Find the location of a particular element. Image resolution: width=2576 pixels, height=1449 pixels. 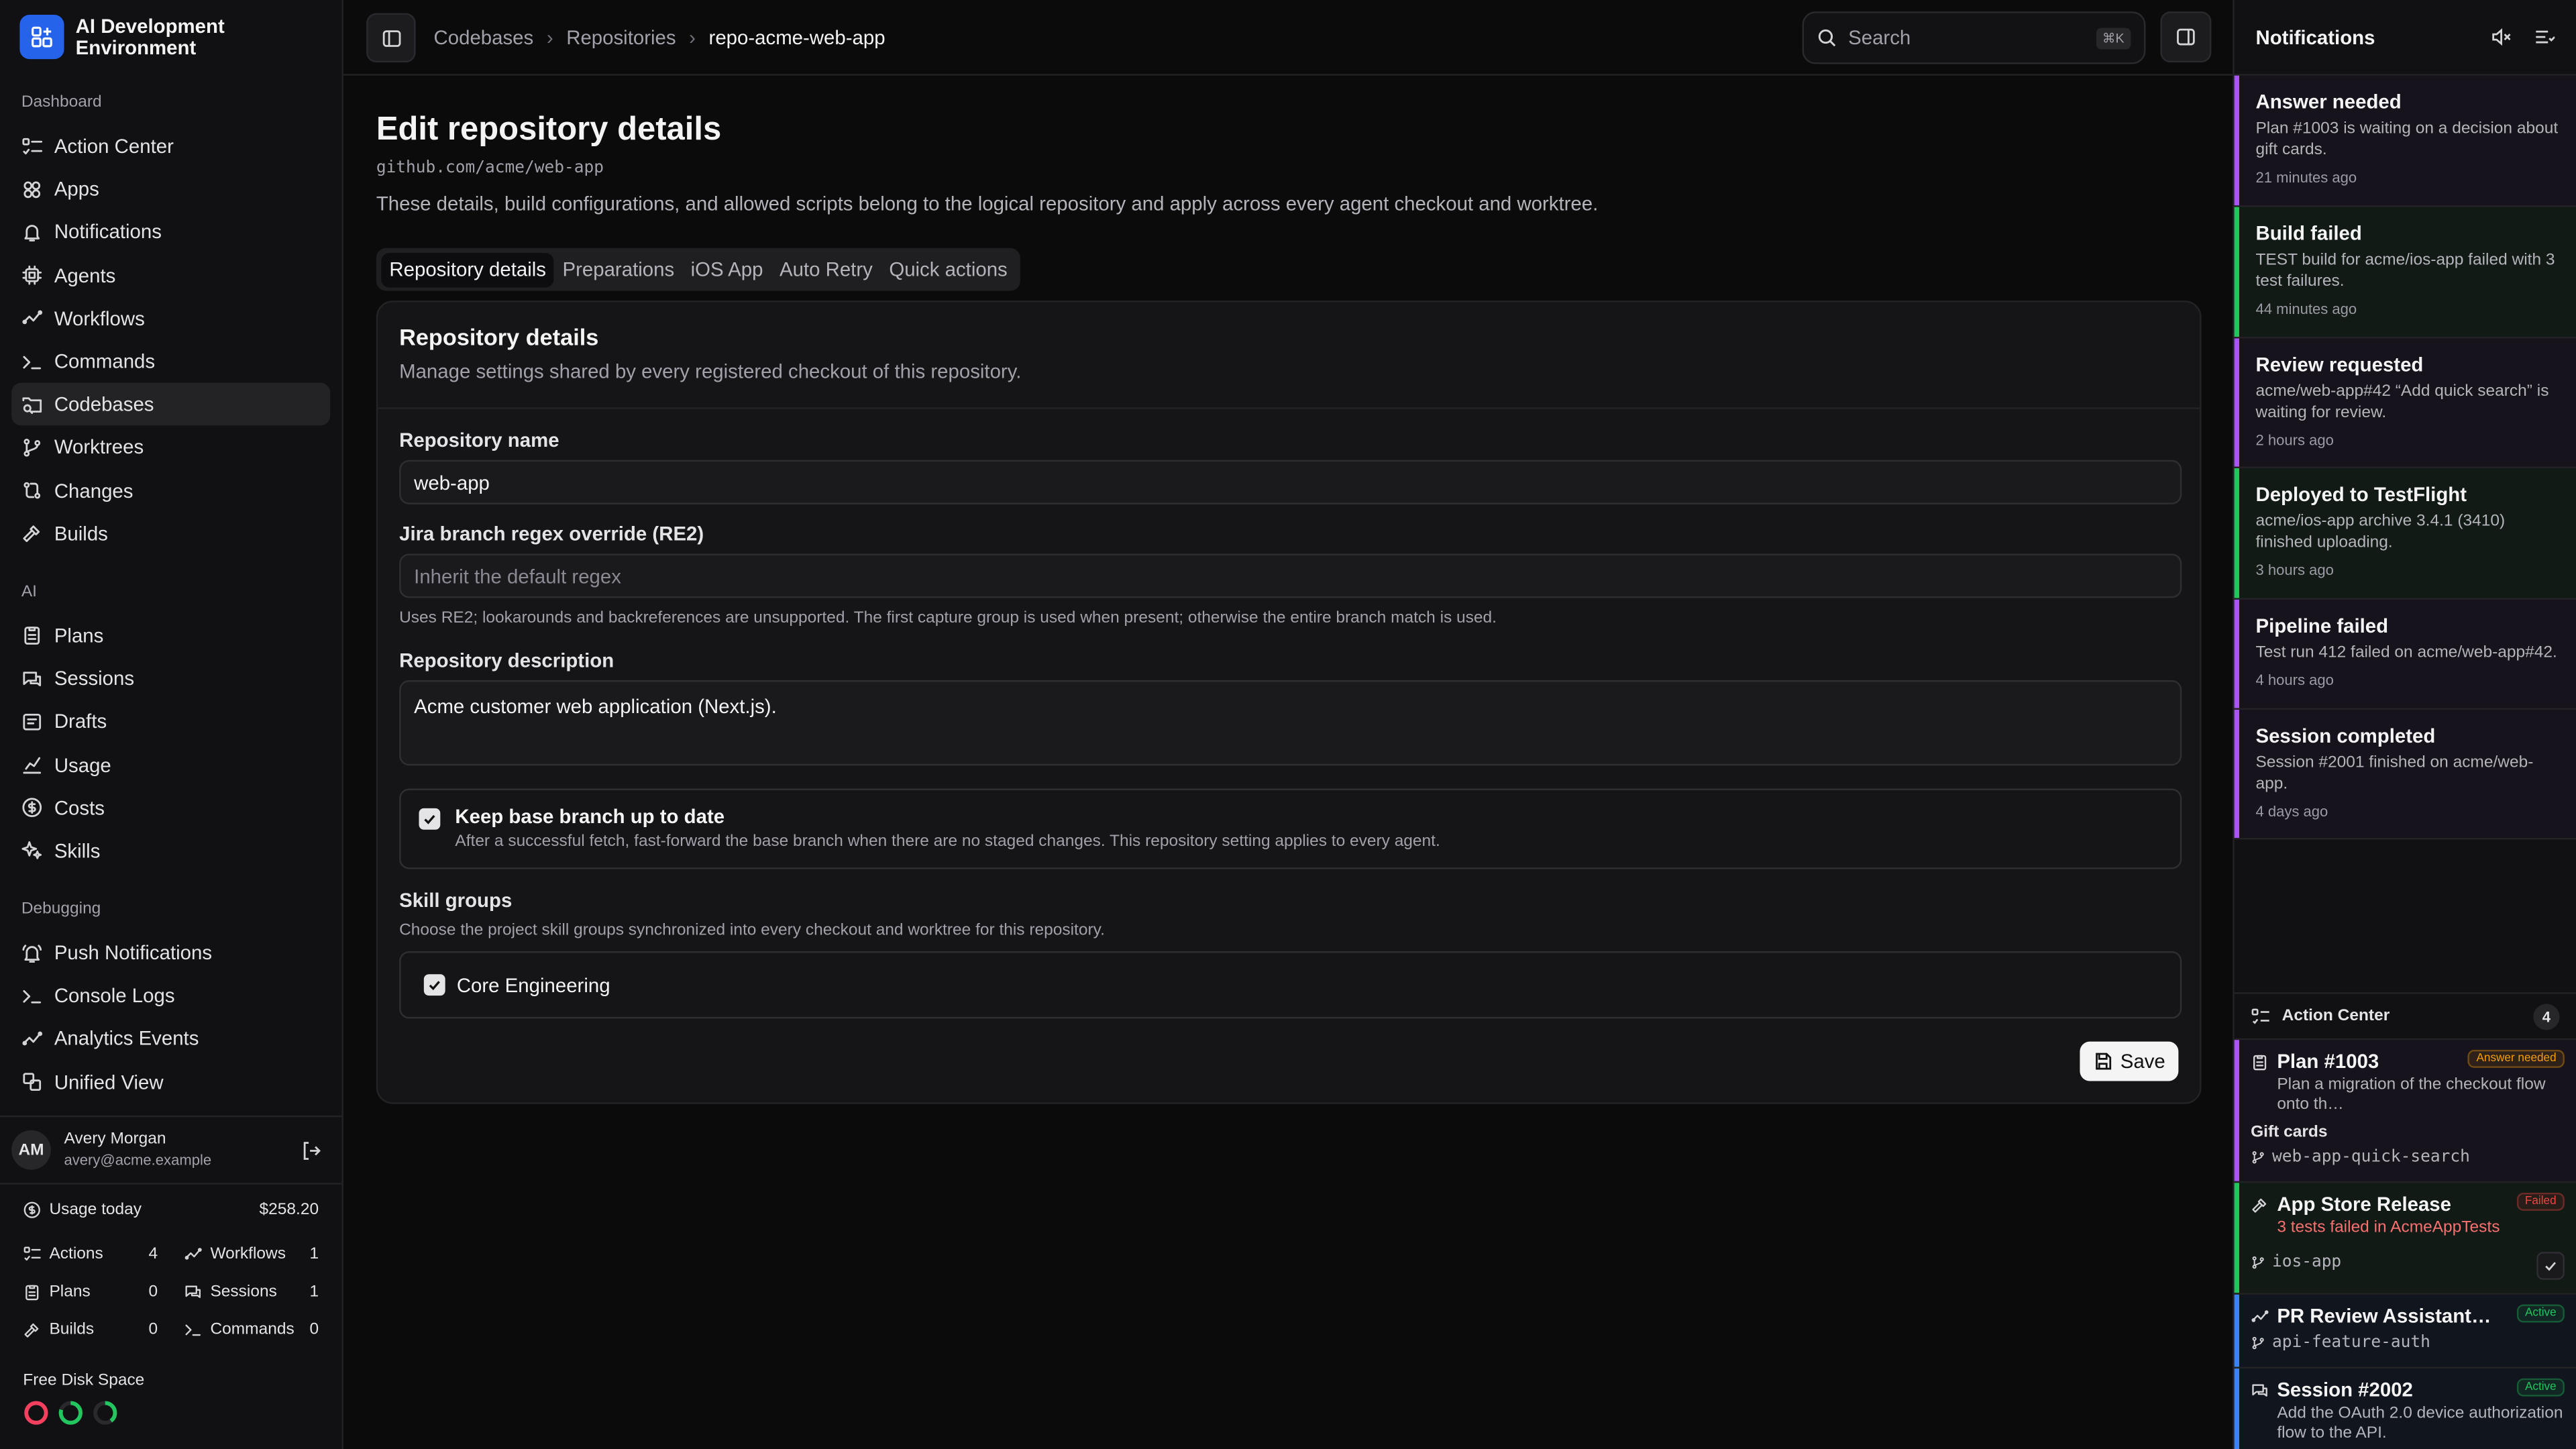

sidebar-item-agents: Agents is located at coordinates (170, 275).